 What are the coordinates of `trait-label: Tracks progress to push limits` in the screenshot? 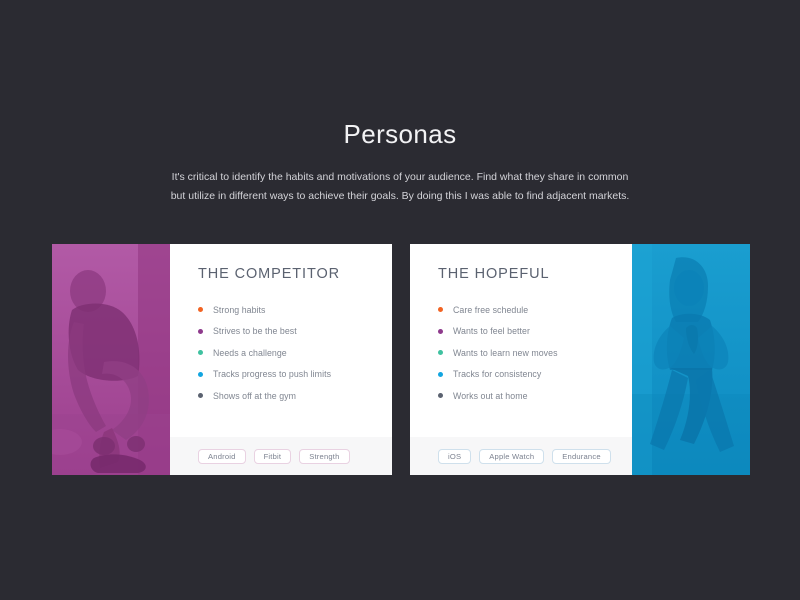 It's located at (272, 374).